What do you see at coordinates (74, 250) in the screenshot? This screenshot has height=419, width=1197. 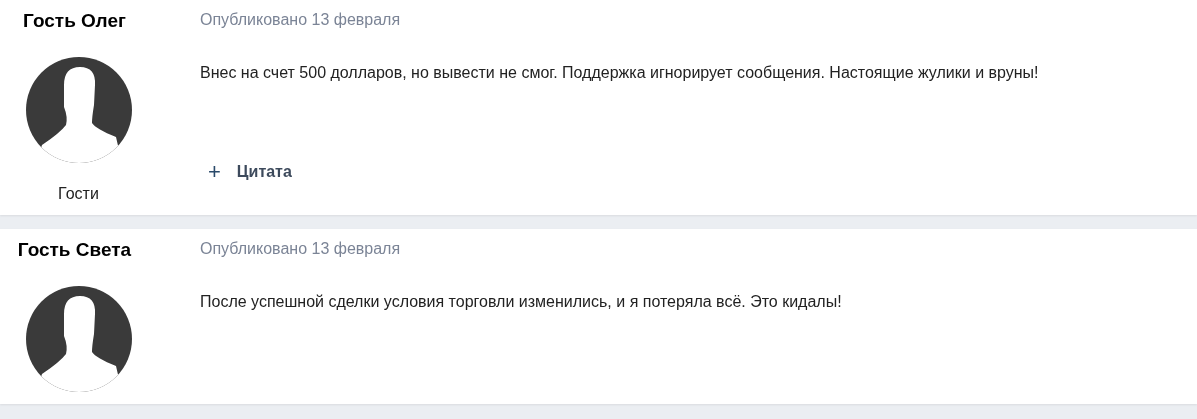 I see `author-name: Гость Света` at bounding box center [74, 250].